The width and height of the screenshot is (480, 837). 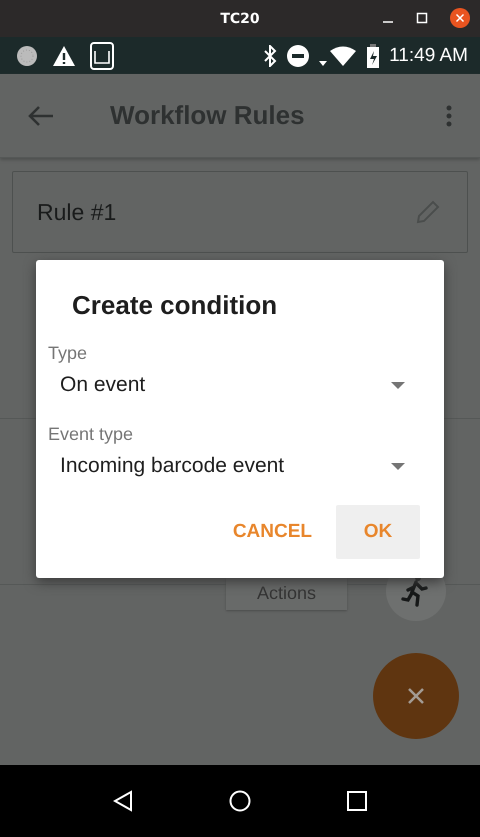 I want to click on loading-icon, so click(x=27, y=55).